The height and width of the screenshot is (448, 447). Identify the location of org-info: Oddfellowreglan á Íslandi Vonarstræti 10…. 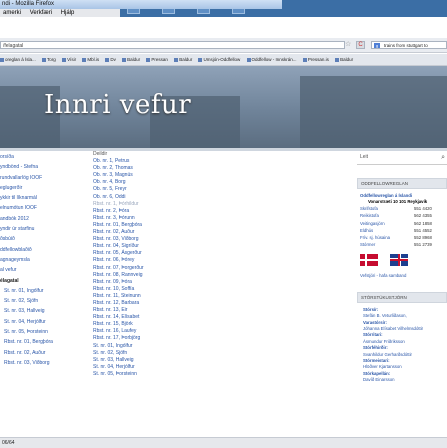
(402, 219).